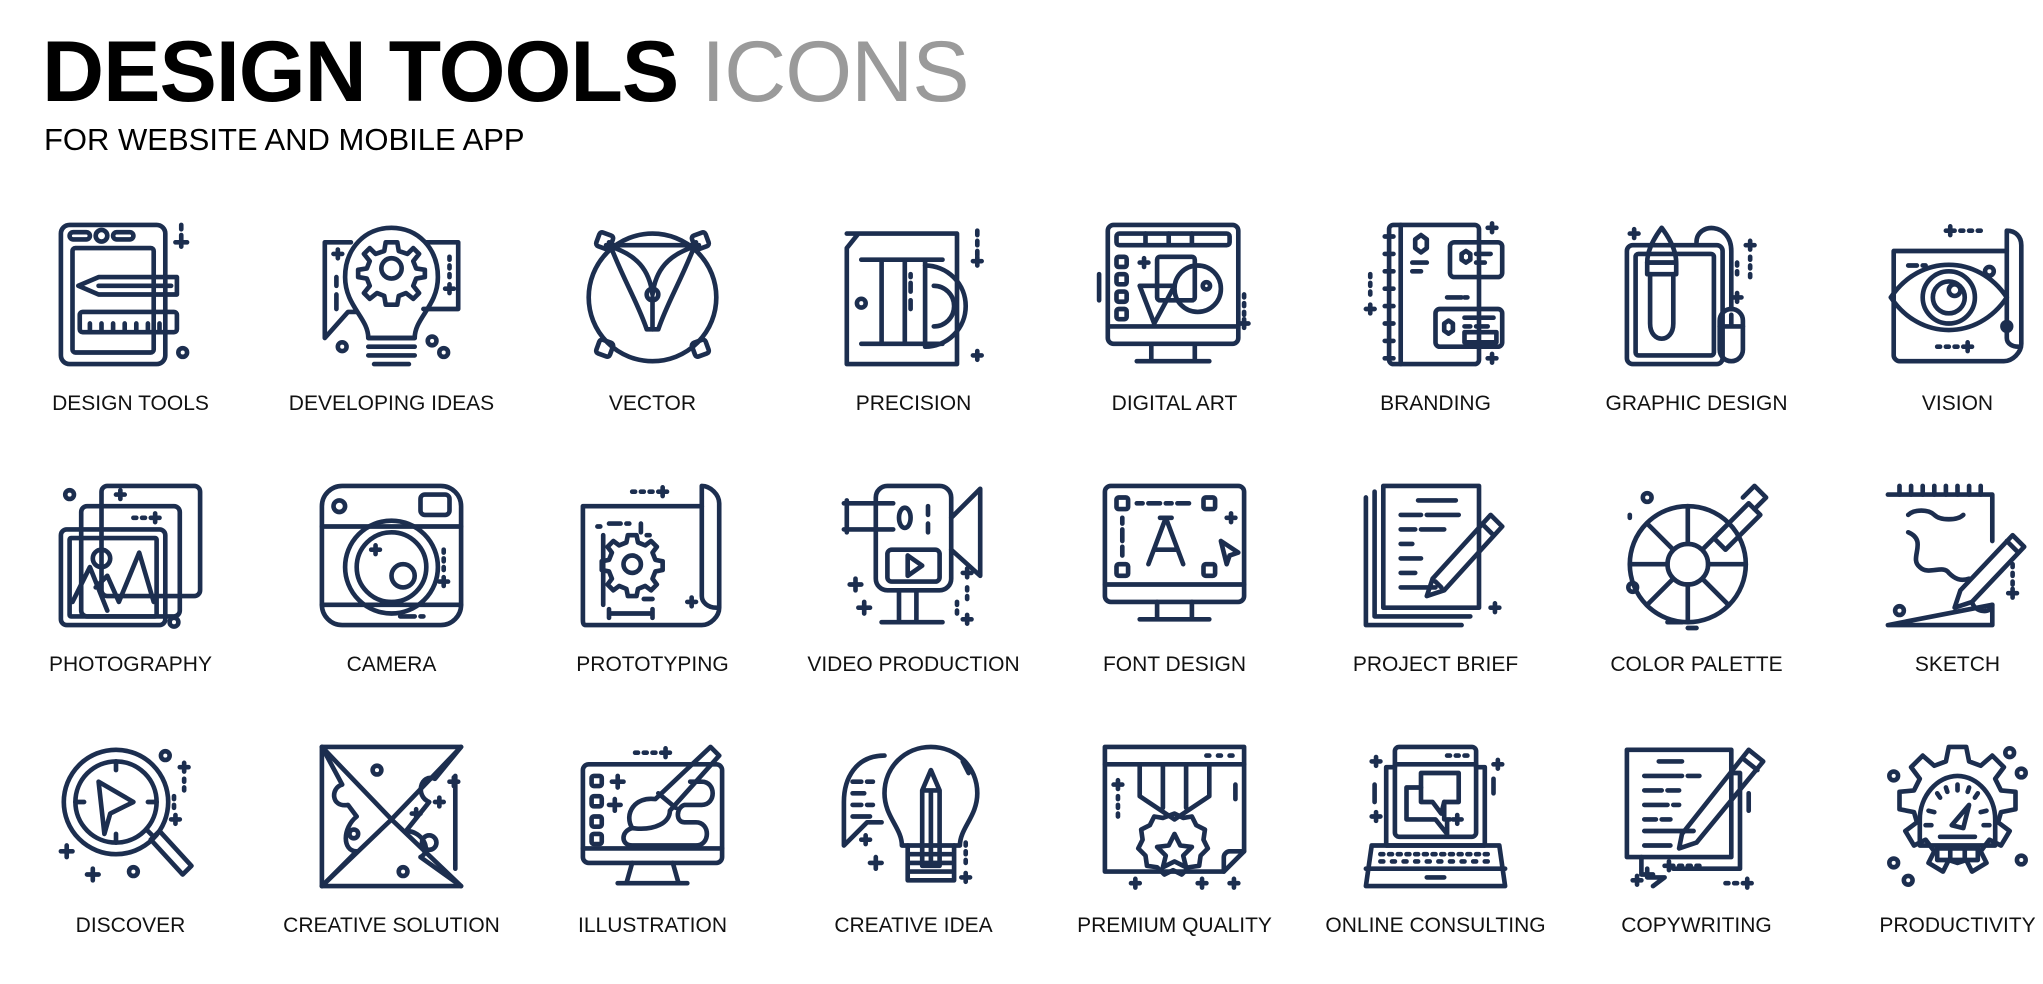 The image size is (2043, 984). Describe the element at coordinates (1435, 925) in the screenshot. I see `icon-label: ONLINE CONSULTING` at that location.